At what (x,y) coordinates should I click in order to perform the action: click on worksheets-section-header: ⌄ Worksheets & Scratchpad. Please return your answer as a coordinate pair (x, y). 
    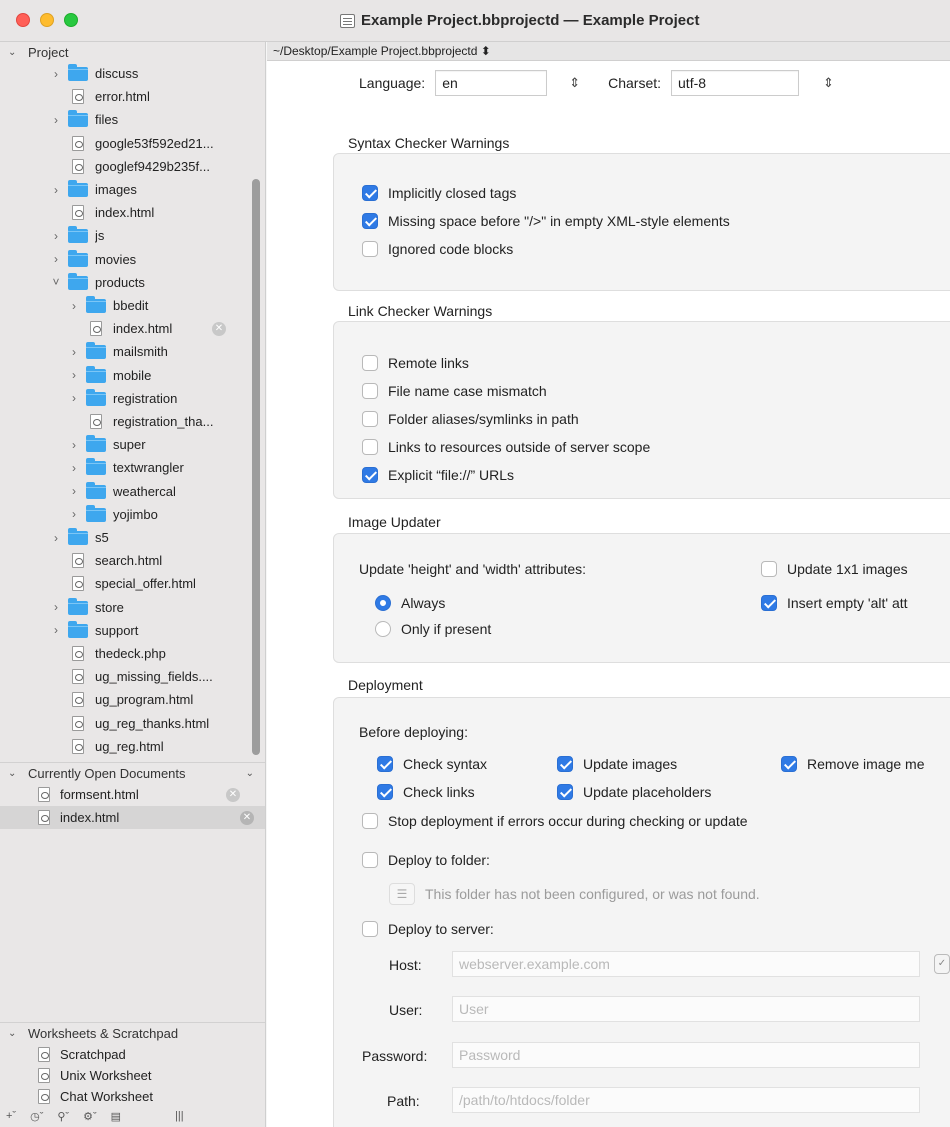
    Looking at the image, I should click on (132, 1033).